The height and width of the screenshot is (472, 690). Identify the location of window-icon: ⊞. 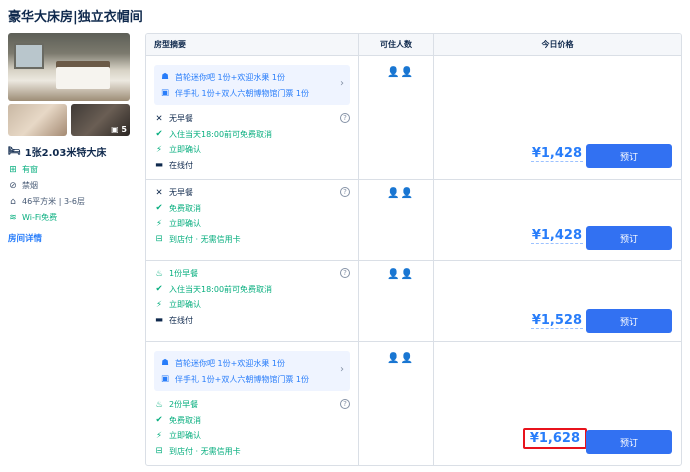
(13, 169).